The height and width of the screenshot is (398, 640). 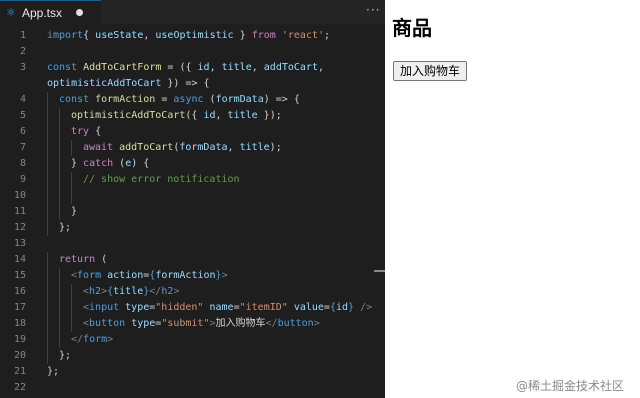 I want to click on line-number: 13, so click(x=19, y=243).